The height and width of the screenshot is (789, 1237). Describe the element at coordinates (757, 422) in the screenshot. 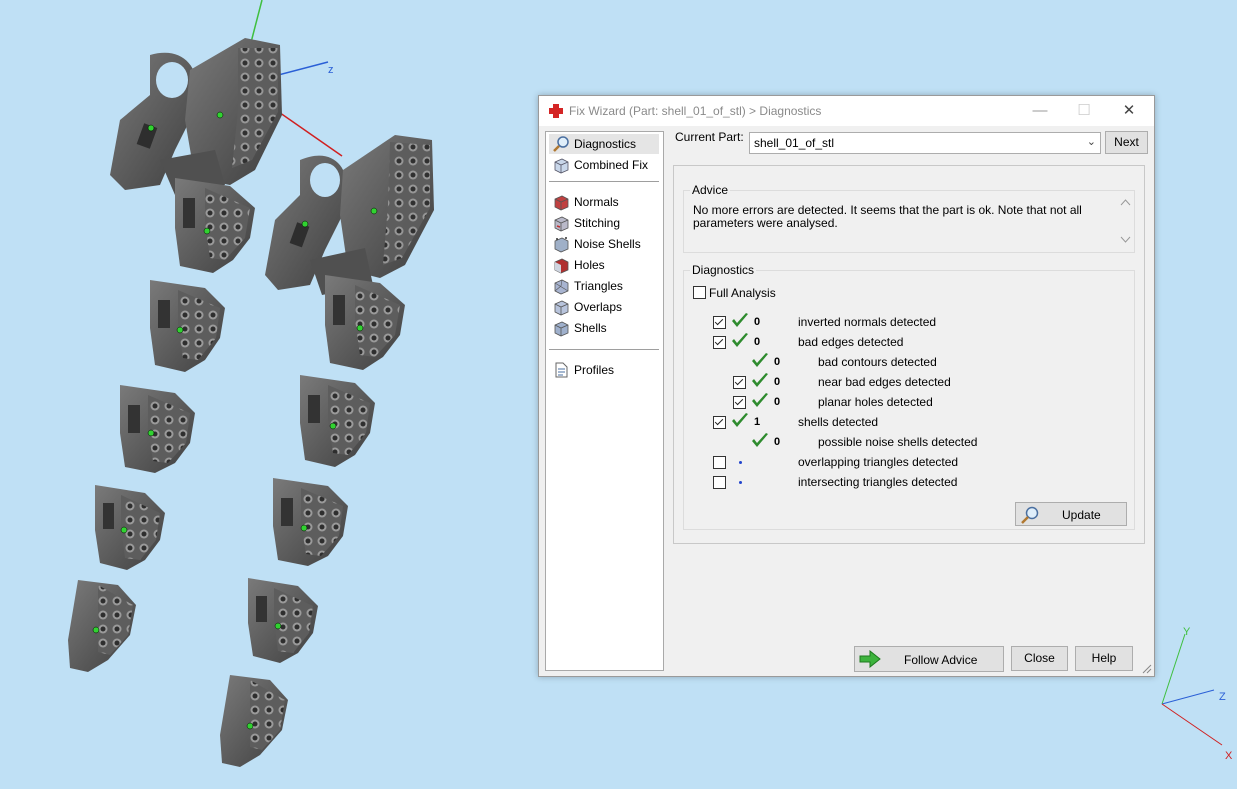

I see `shells-count: 1` at that location.